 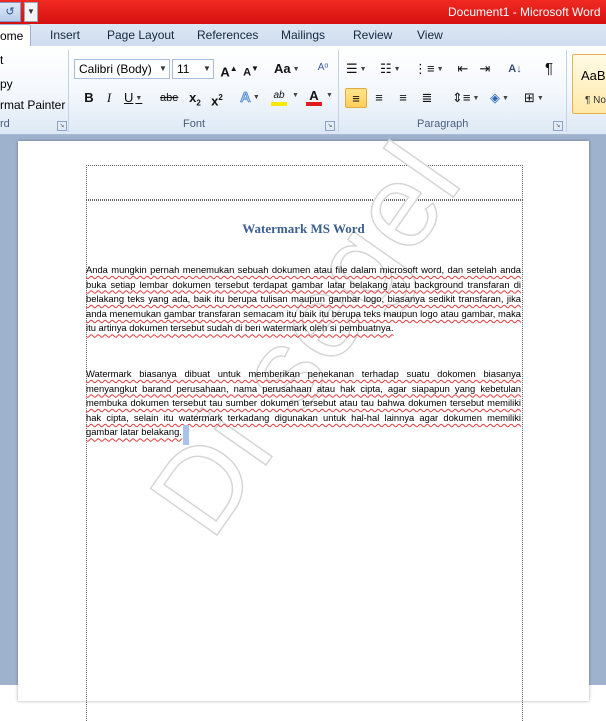 I want to click on tab-mailings: Mailings, so click(x=303, y=35).